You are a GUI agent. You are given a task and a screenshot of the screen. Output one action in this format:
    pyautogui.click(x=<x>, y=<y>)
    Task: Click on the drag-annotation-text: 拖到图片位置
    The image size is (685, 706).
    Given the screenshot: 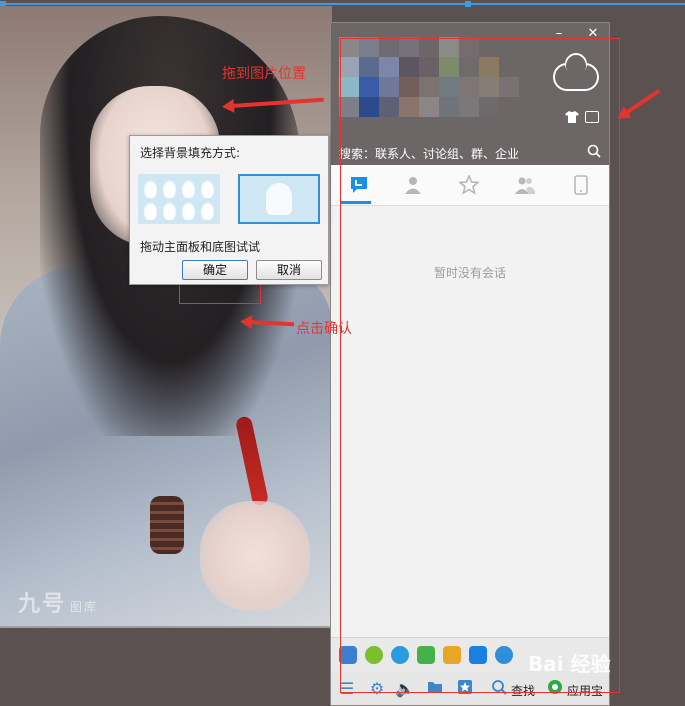 What is the action you would take?
    pyautogui.click(x=264, y=74)
    